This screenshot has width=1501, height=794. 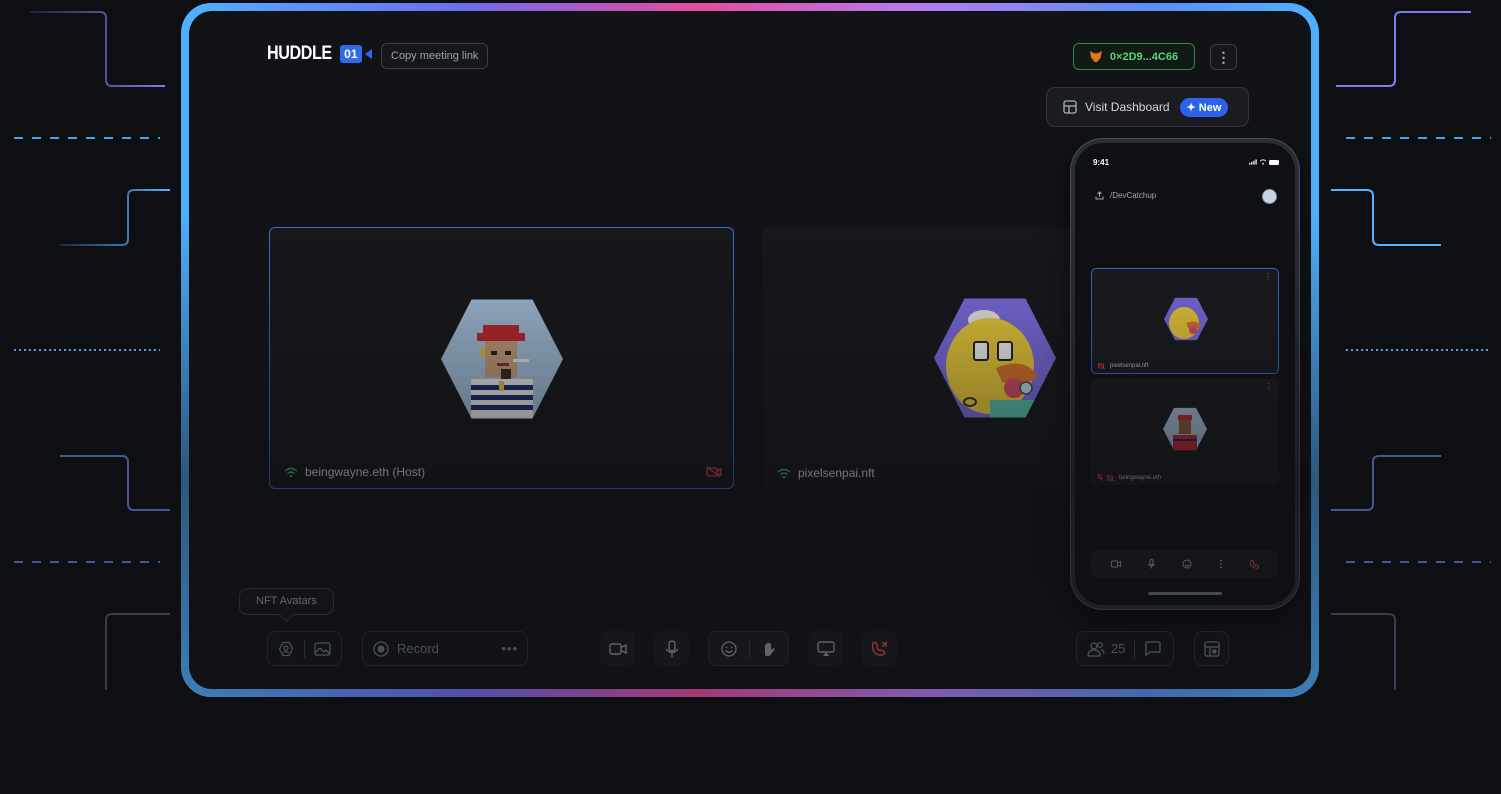 What do you see at coordinates (1144, 56) in the screenshot?
I see `wallet-address: 0×2D9...4C66` at bounding box center [1144, 56].